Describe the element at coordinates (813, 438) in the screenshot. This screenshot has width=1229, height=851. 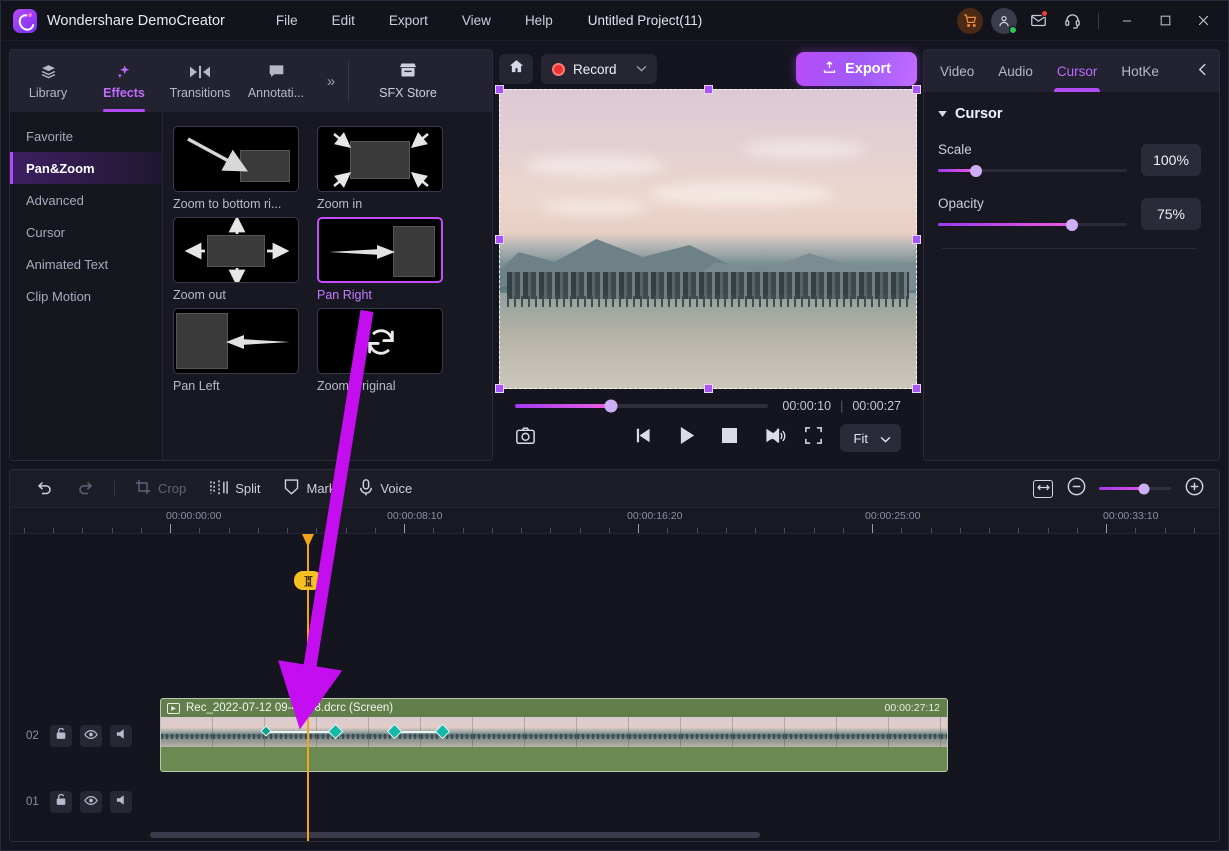
I see `fullscreen-button` at that location.